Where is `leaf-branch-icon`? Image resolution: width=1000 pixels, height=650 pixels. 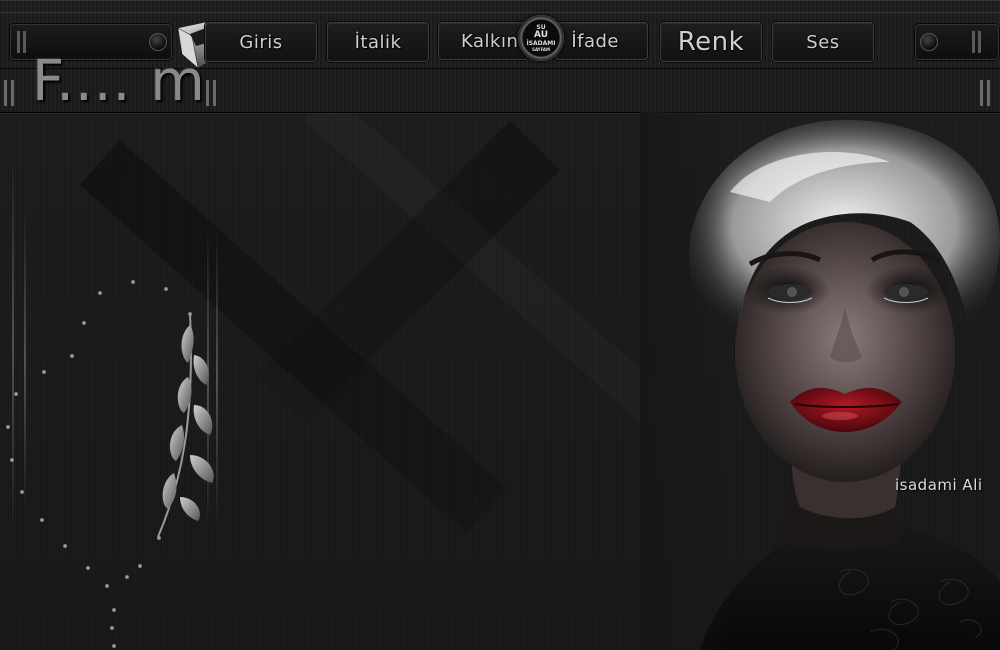
leaf-branch-icon is located at coordinates (185, 425).